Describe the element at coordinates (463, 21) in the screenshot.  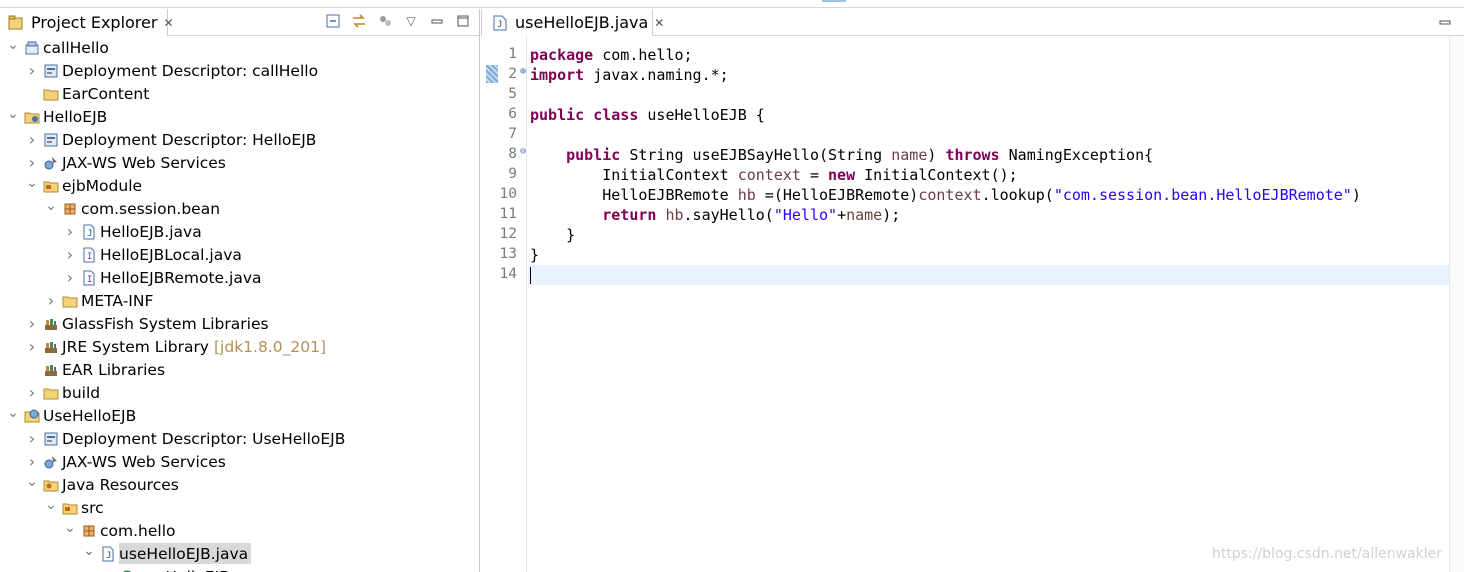
I see `maximize-icon` at that location.